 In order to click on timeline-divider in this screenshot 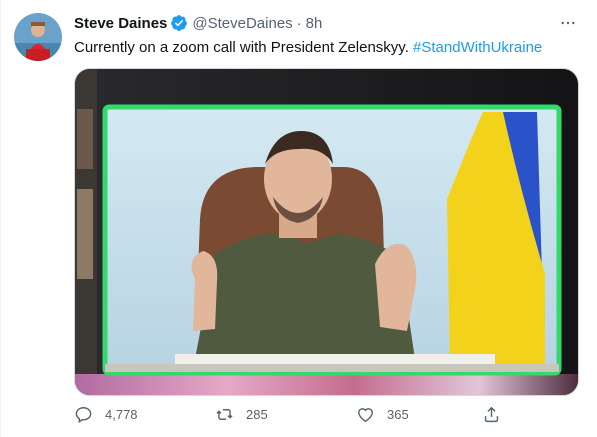, I will do `click(0, 218)`.